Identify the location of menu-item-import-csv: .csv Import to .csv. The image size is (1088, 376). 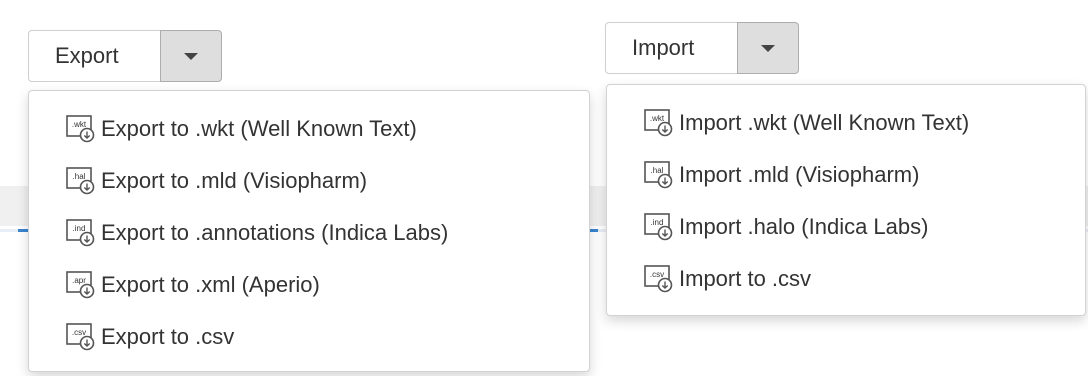
(846, 279).